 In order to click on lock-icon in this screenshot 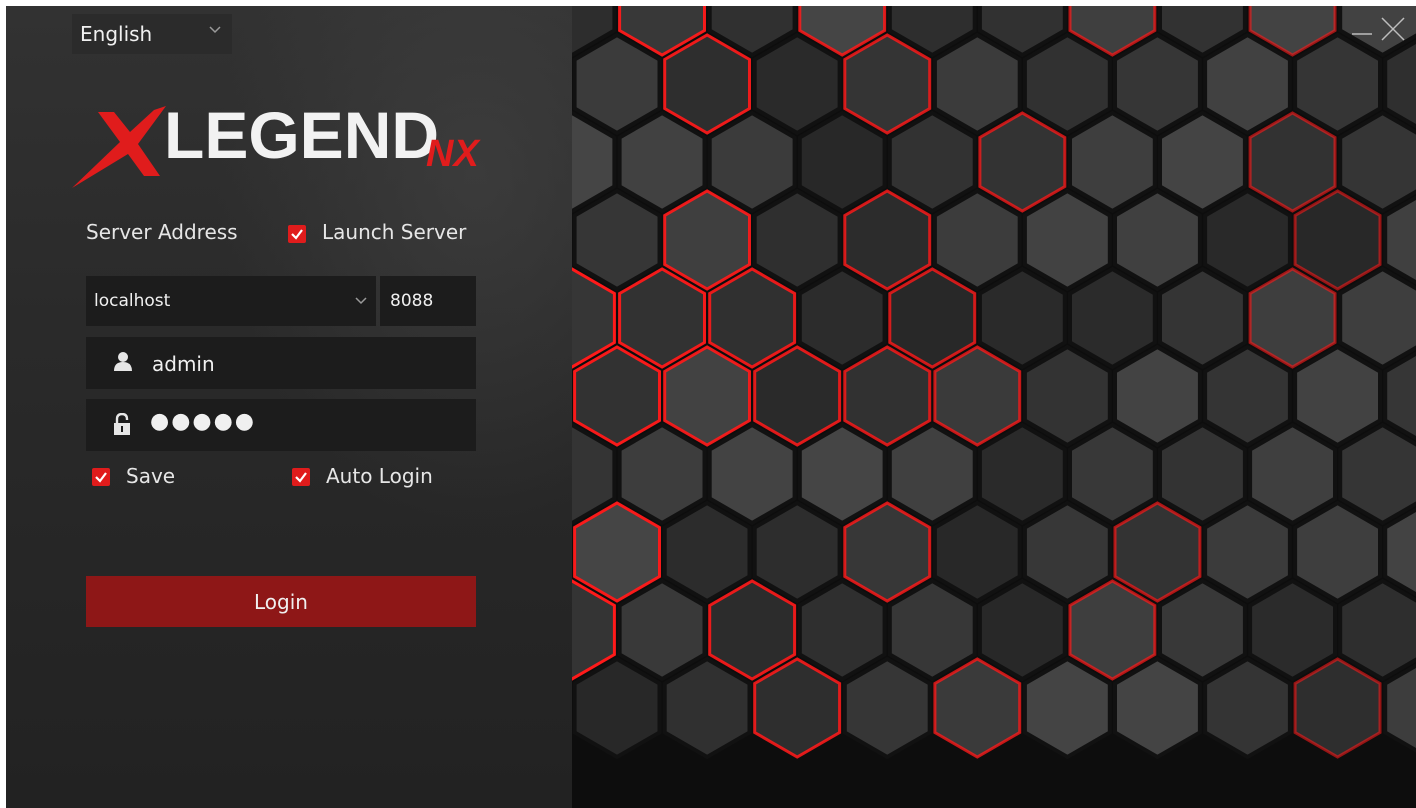, I will do `click(122, 424)`.